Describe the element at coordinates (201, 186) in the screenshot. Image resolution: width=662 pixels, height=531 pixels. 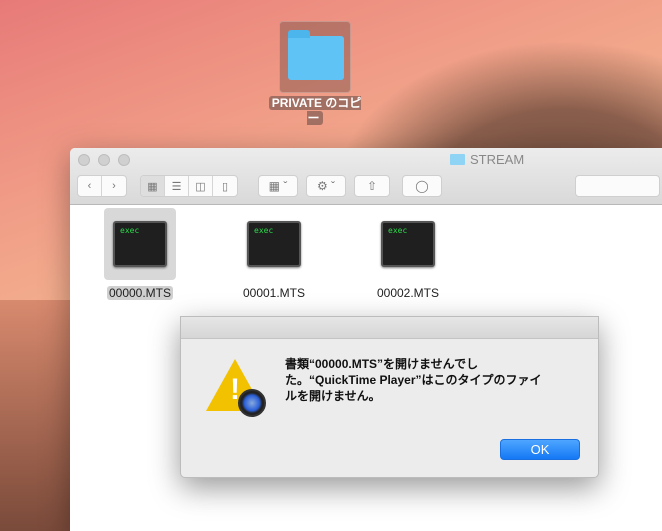
I see `column-view-icon: ◫` at that location.